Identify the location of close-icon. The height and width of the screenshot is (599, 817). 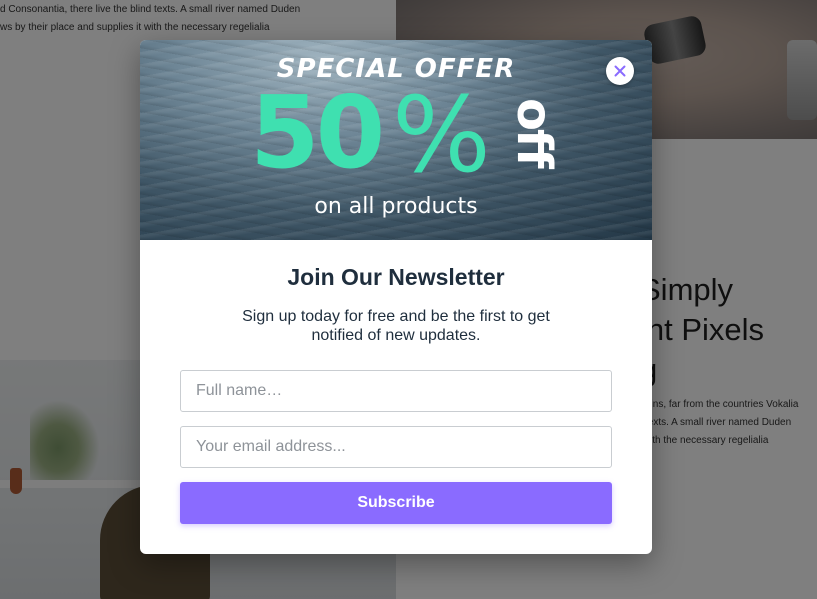
(620, 71).